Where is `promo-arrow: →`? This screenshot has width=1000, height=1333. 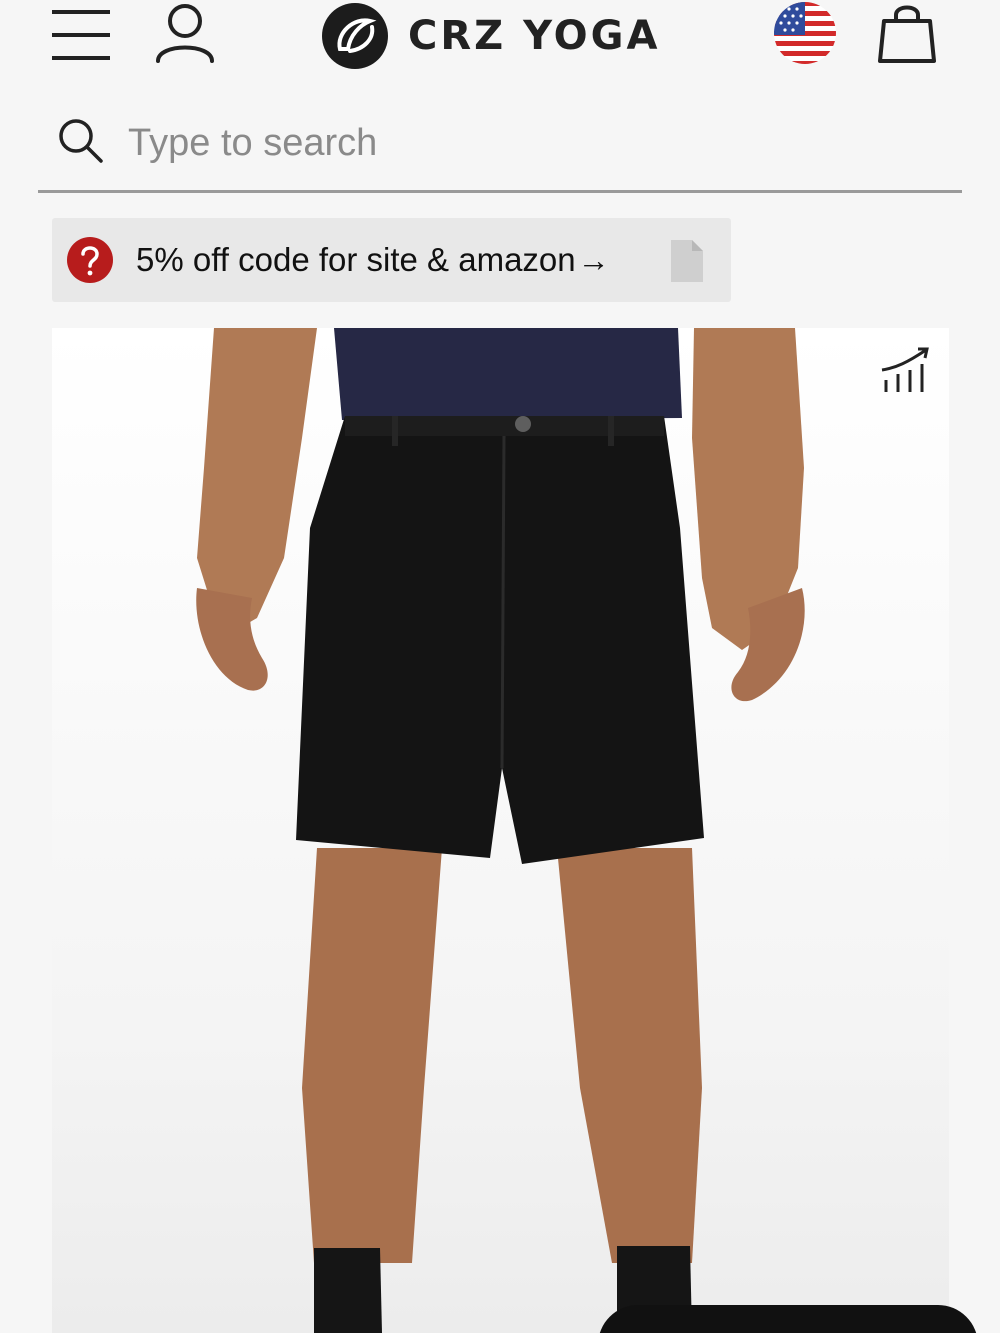
promo-arrow: → is located at coordinates (593, 260).